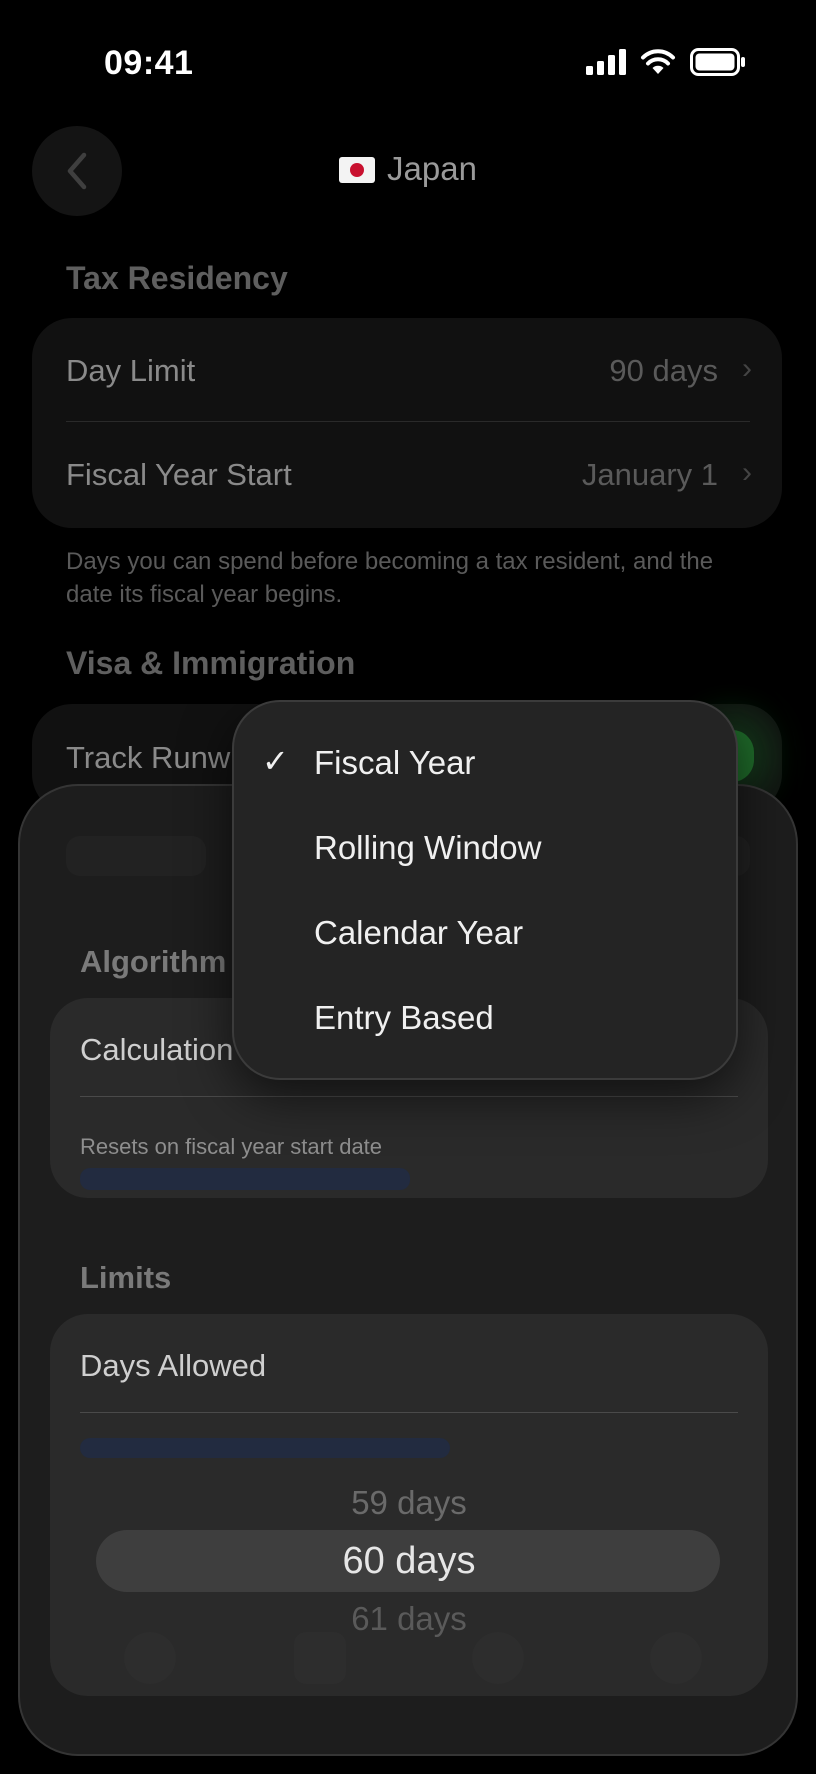  What do you see at coordinates (606, 62) in the screenshot?
I see `signal-icon` at bounding box center [606, 62].